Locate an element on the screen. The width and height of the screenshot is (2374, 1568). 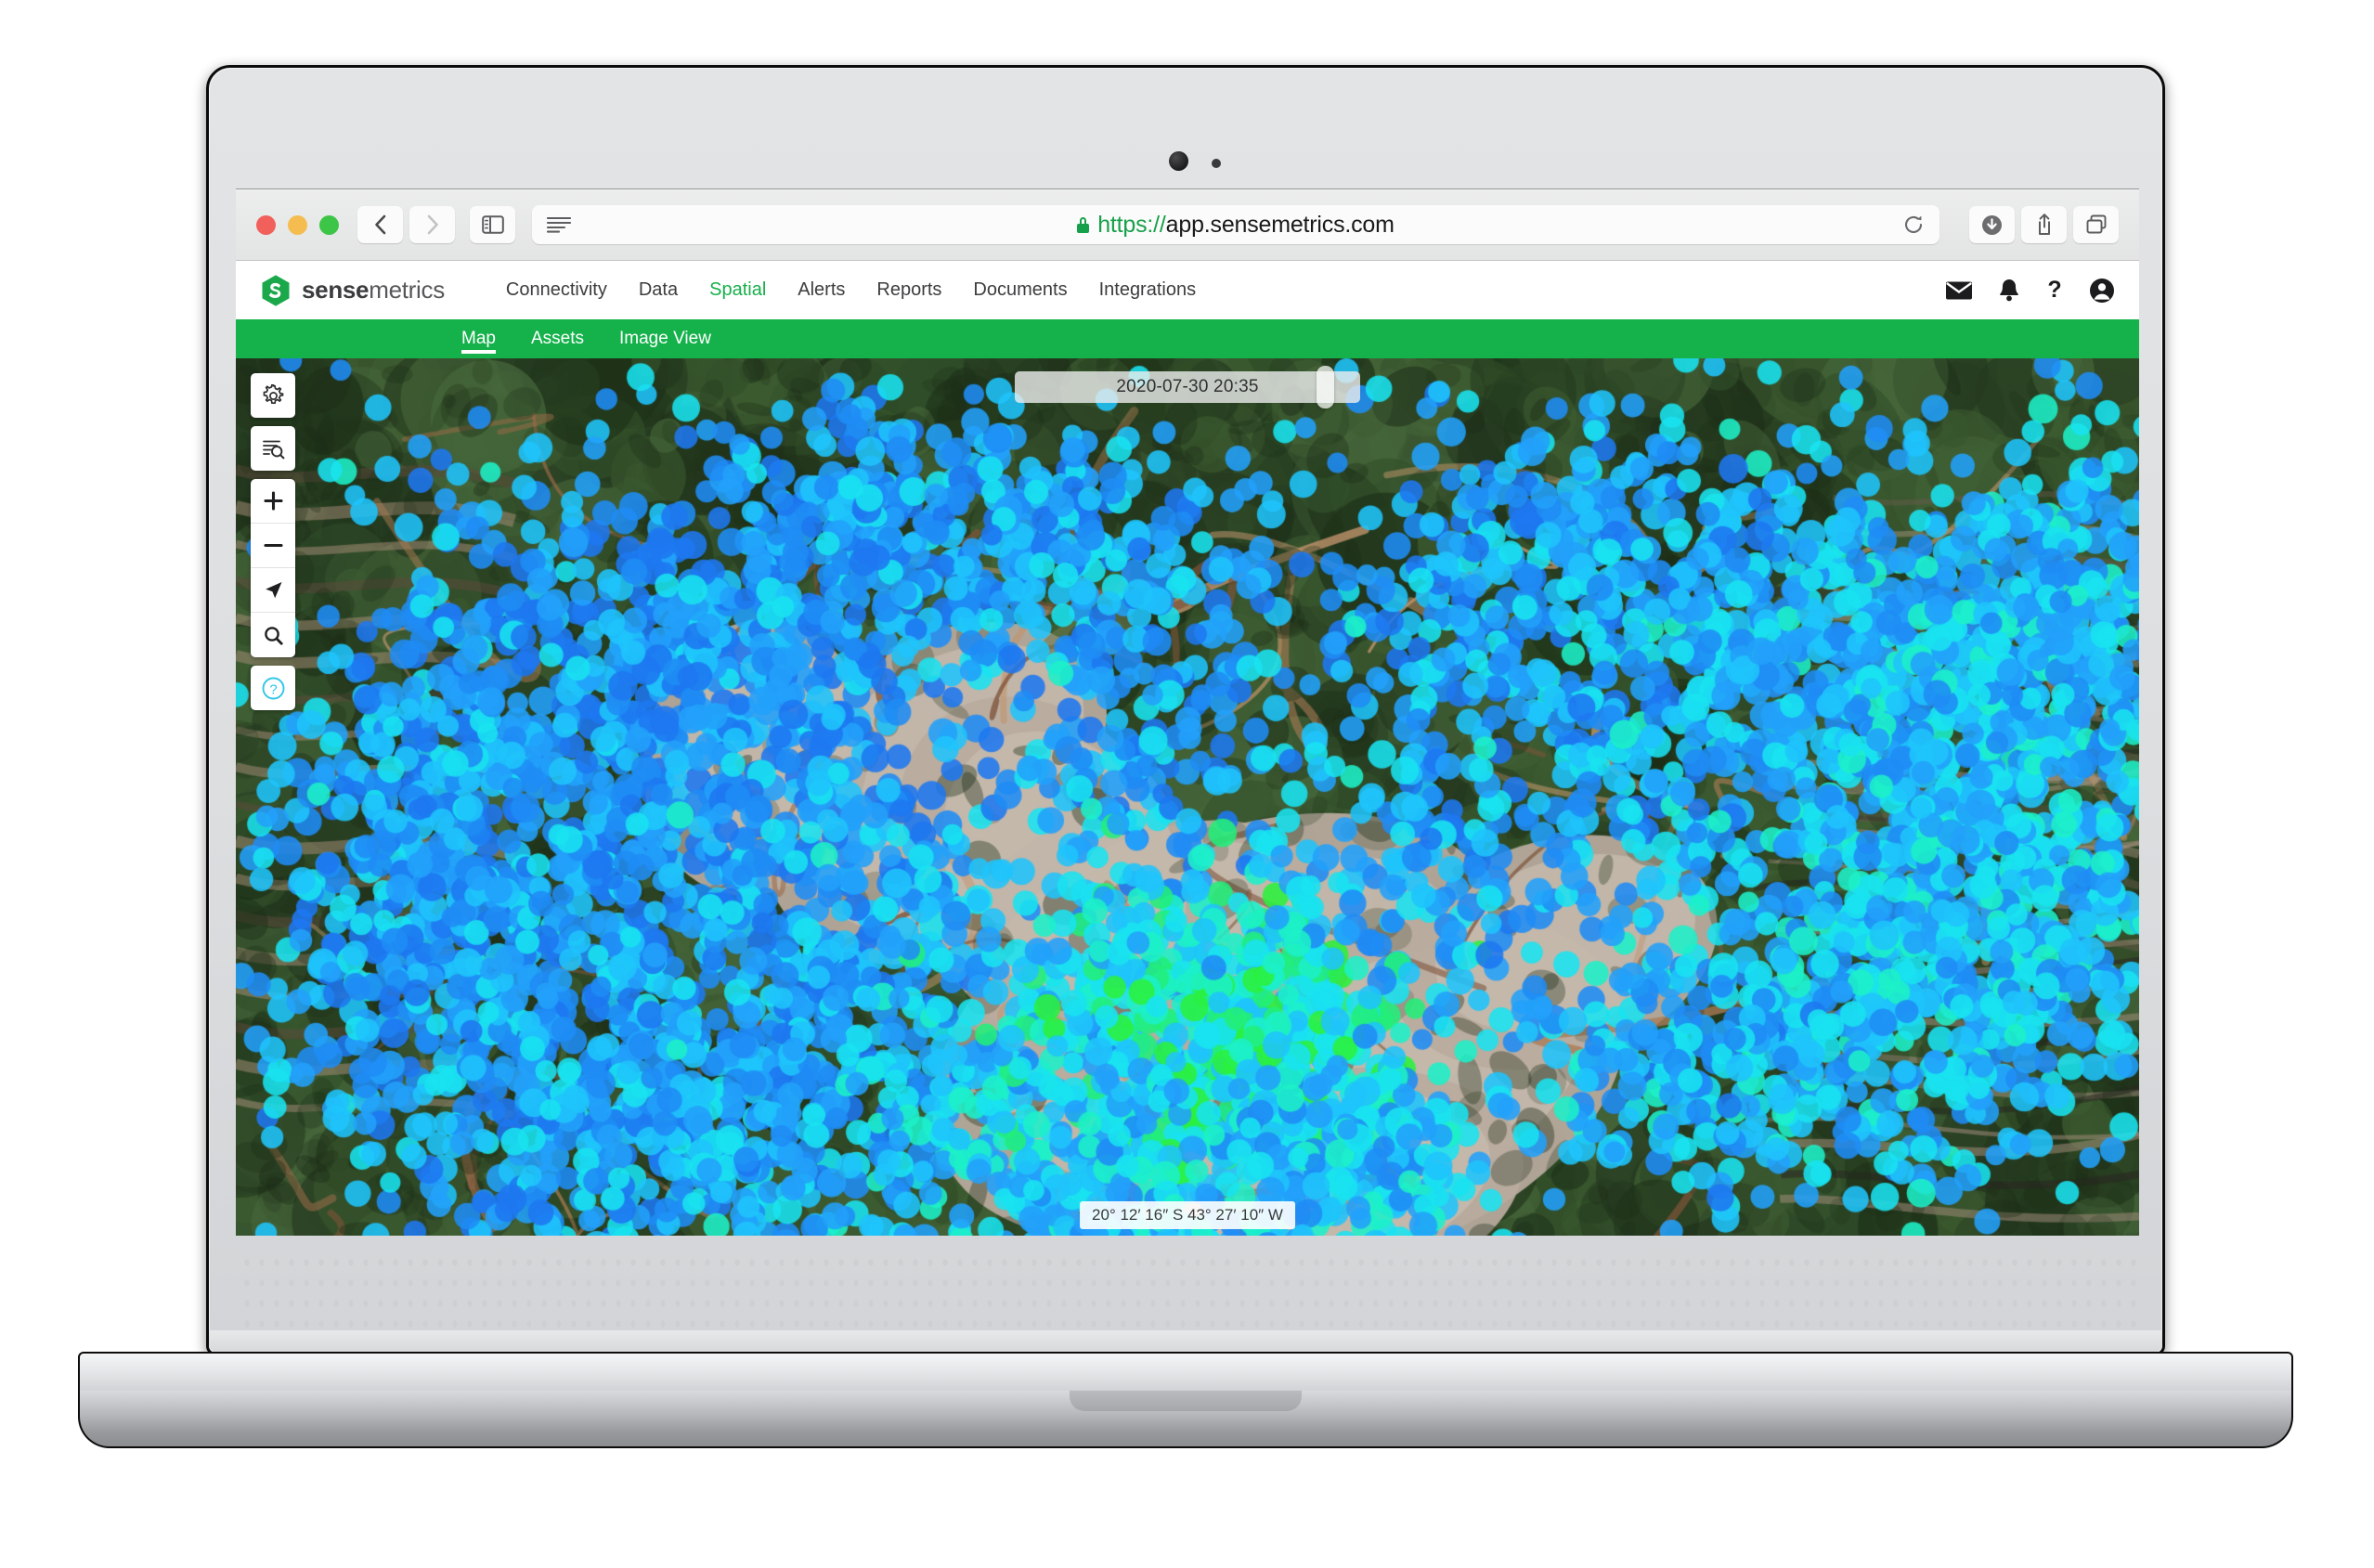
help-icon: ? is located at coordinates (2055, 291).